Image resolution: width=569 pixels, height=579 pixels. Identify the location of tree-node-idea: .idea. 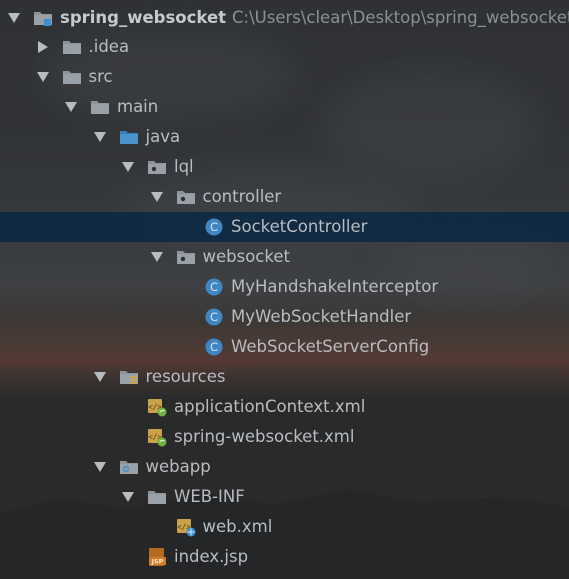
(284, 47).